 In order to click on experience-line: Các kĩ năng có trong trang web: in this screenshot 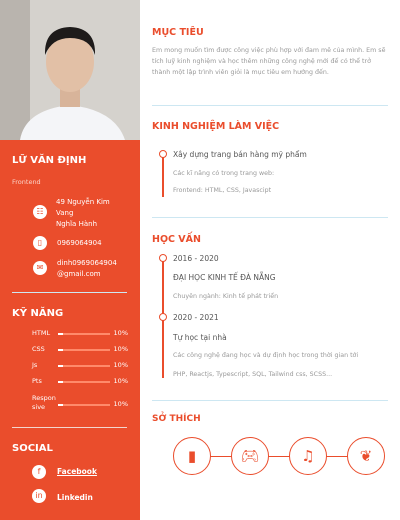, I will do `click(224, 173)`.